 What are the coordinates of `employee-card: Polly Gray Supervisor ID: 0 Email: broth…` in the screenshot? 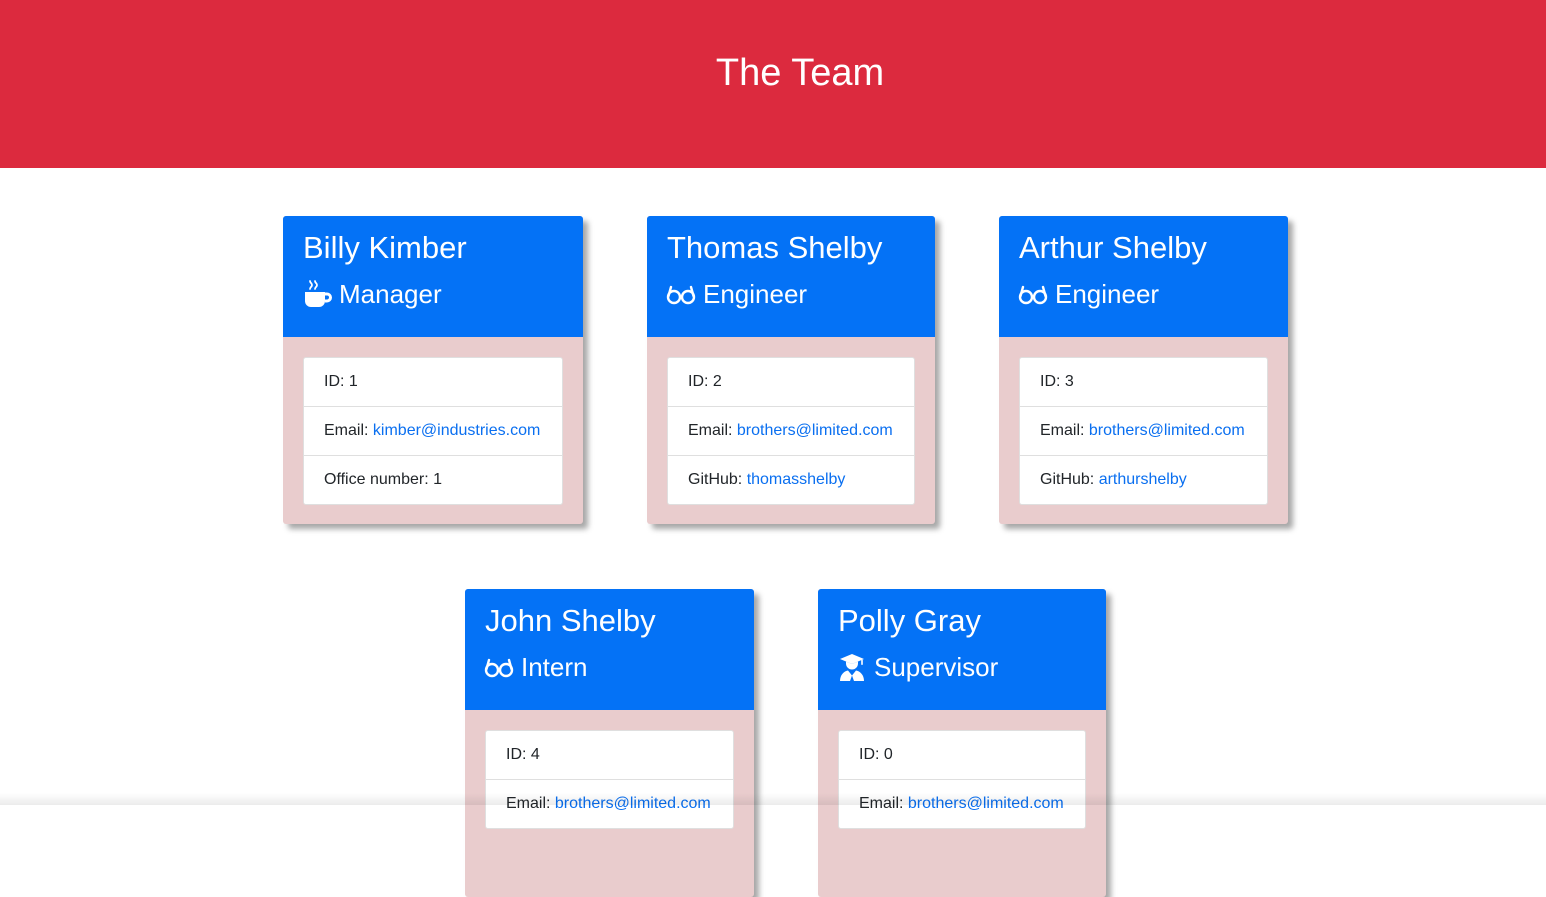 It's located at (962, 743).